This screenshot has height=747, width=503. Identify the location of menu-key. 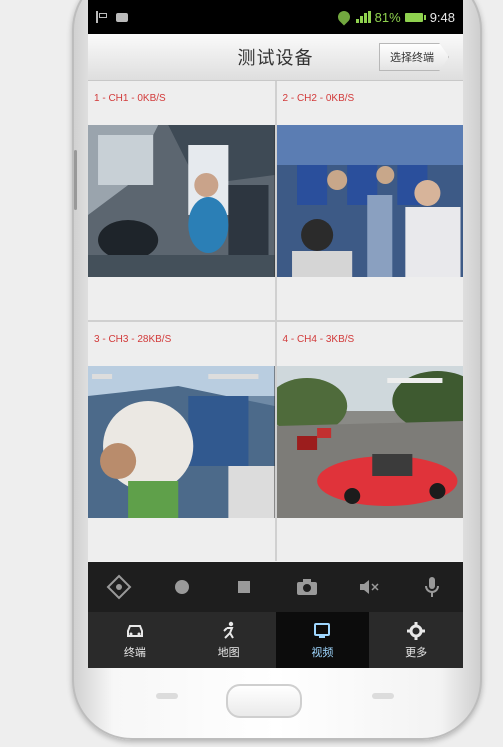
(167, 696).